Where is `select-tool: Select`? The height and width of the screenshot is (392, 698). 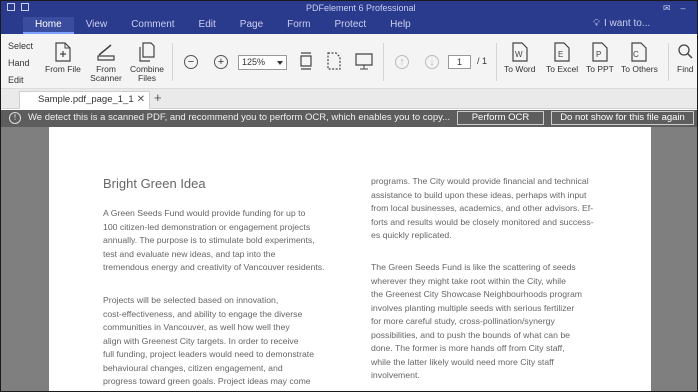 select-tool: Select is located at coordinates (20, 46).